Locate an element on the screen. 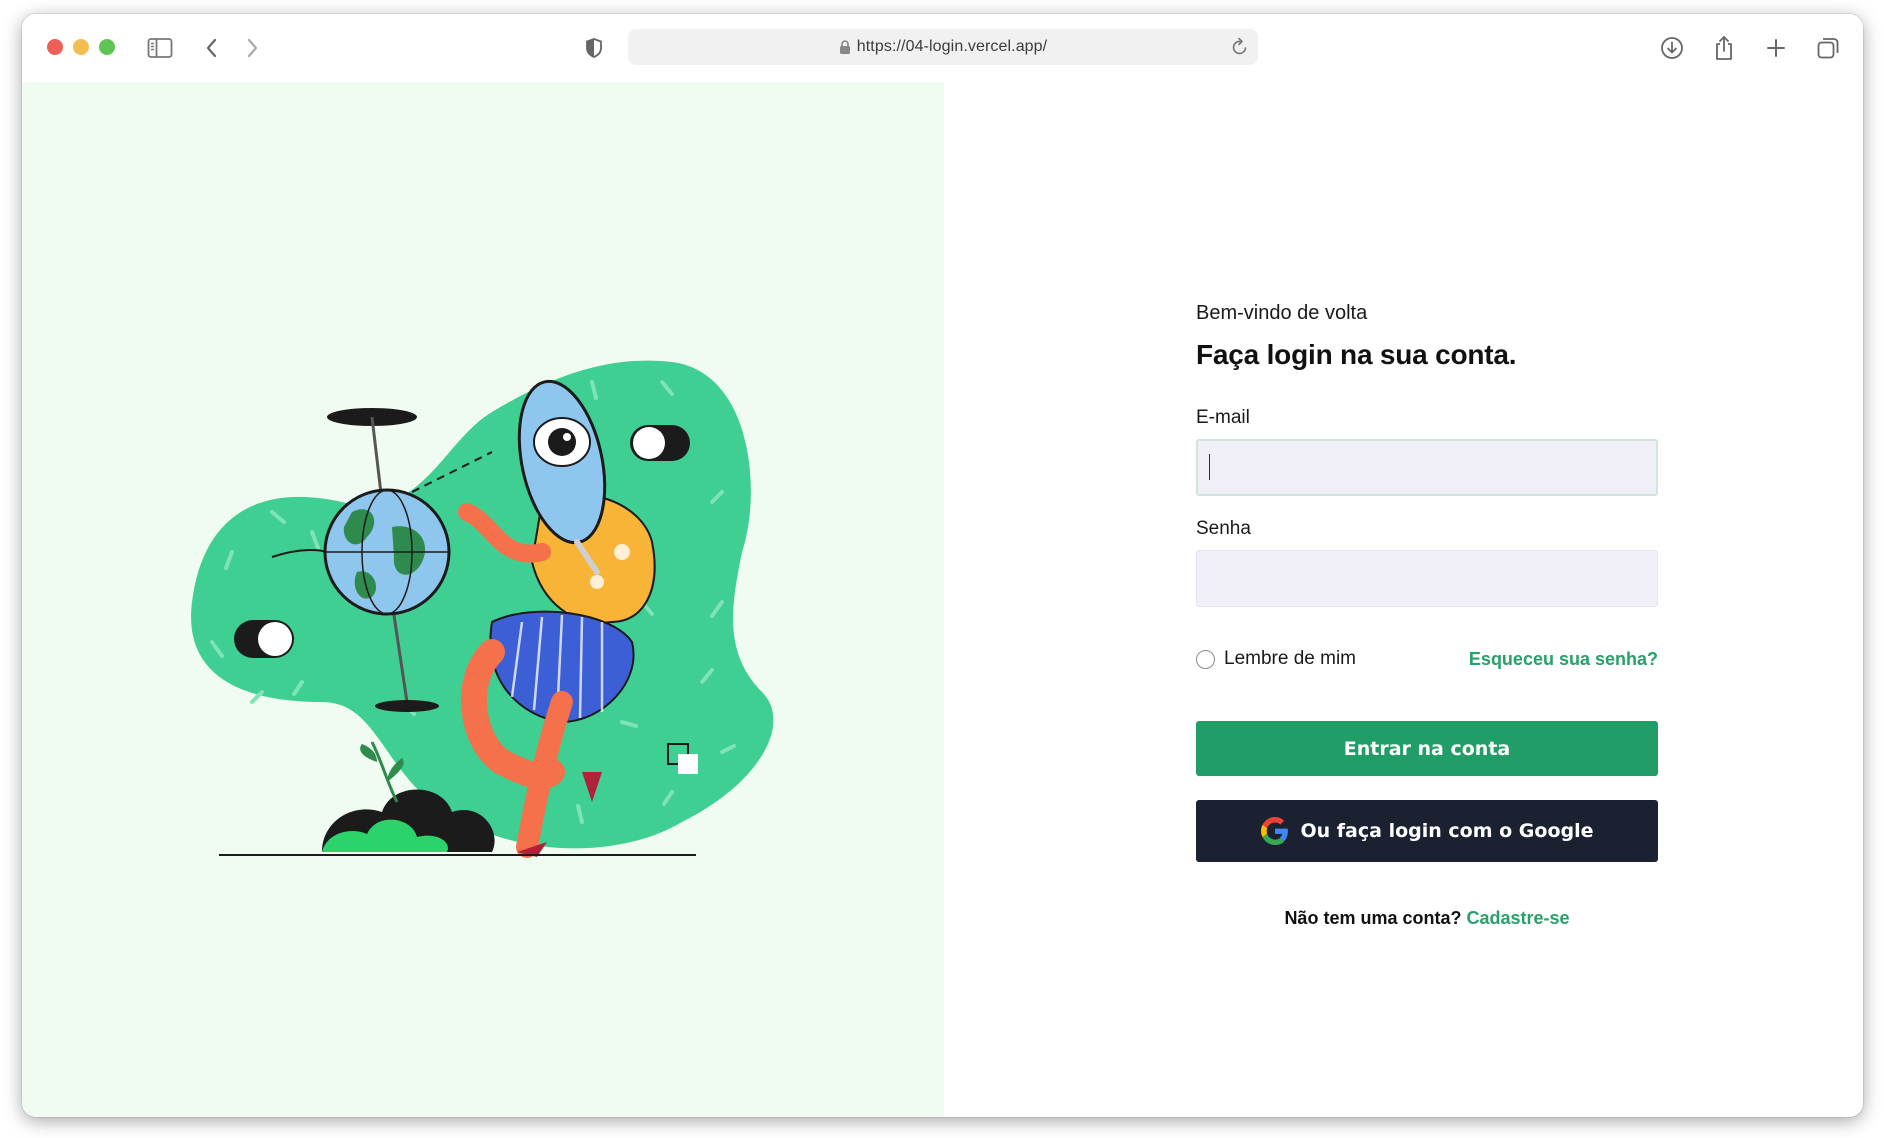 This screenshot has height=1138, width=1884. signup-row: Não tem uma conta? Cadastre-se is located at coordinates (1427, 918).